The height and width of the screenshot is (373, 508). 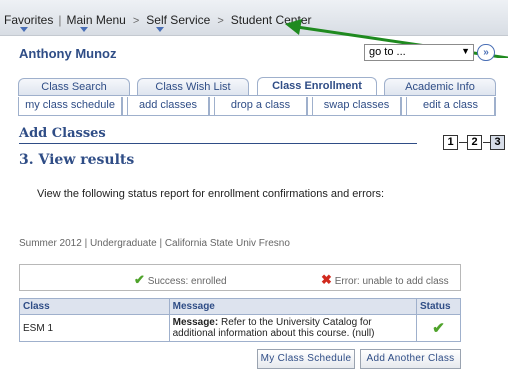 What do you see at coordinates (497, 142) in the screenshot?
I see `step-indicator-3: 3` at bounding box center [497, 142].